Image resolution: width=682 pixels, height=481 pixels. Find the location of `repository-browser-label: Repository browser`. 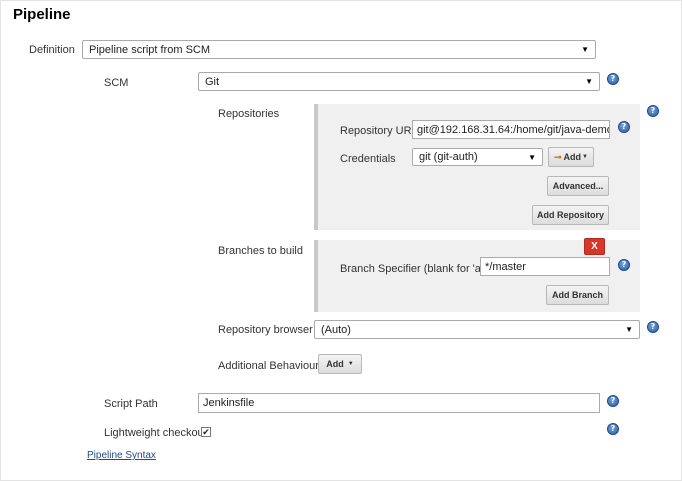

repository-browser-label: Repository browser is located at coordinates (265, 330).